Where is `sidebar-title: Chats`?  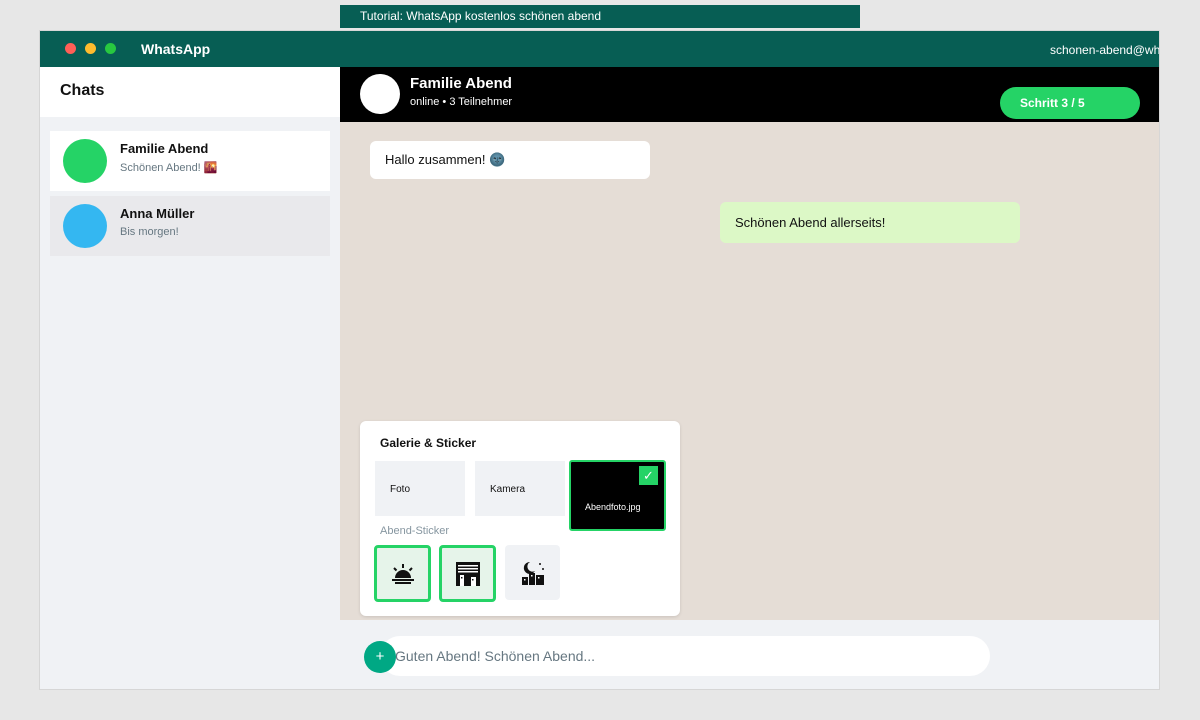
sidebar-title: Chats is located at coordinates (190, 92).